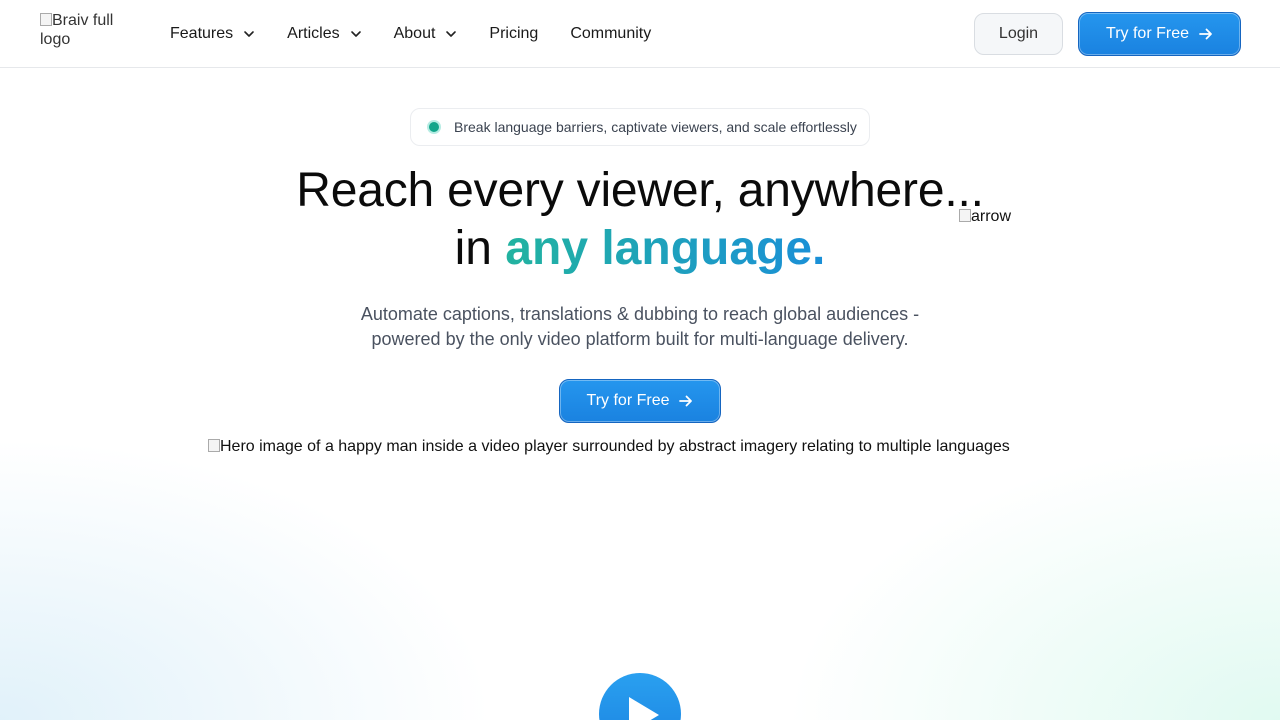 Image resolution: width=1280 pixels, height=720 pixels. I want to click on headline-line2: in any language., so click(640, 249).